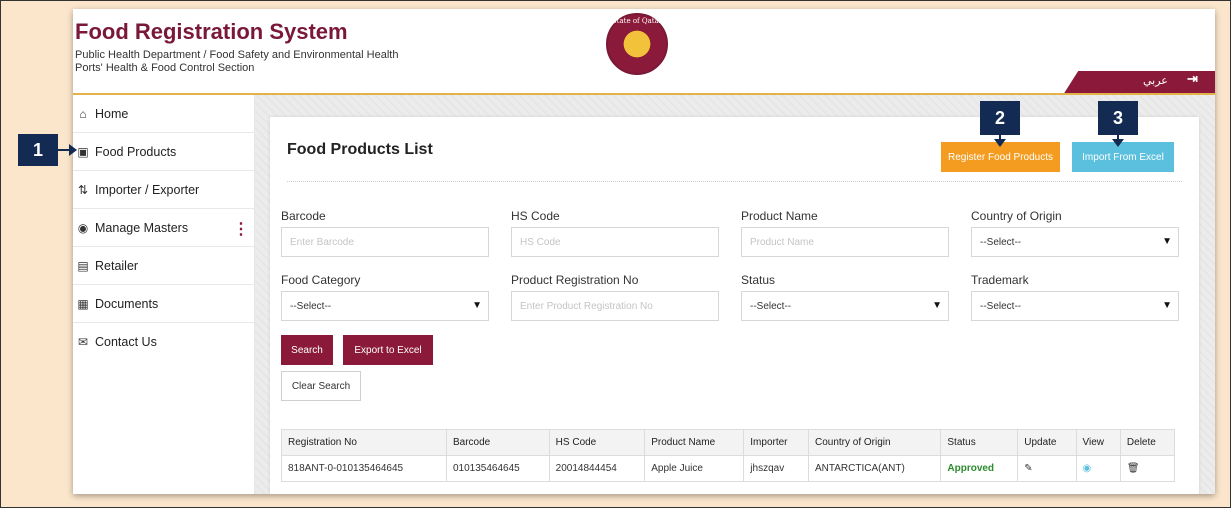  Describe the element at coordinates (637, 21) in the screenshot. I see `emblem-text: State of Qatar` at that location.